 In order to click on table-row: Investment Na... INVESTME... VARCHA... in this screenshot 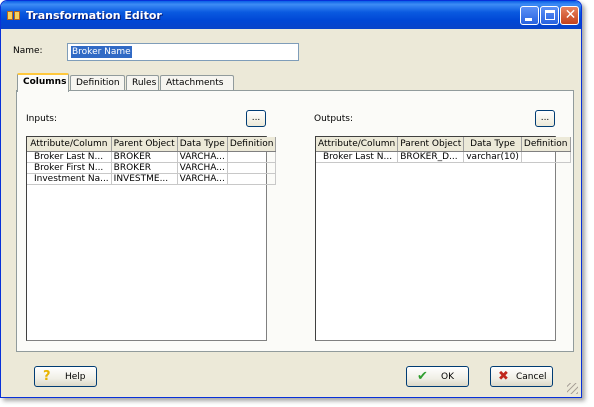, I will do `click(152, 179)`.